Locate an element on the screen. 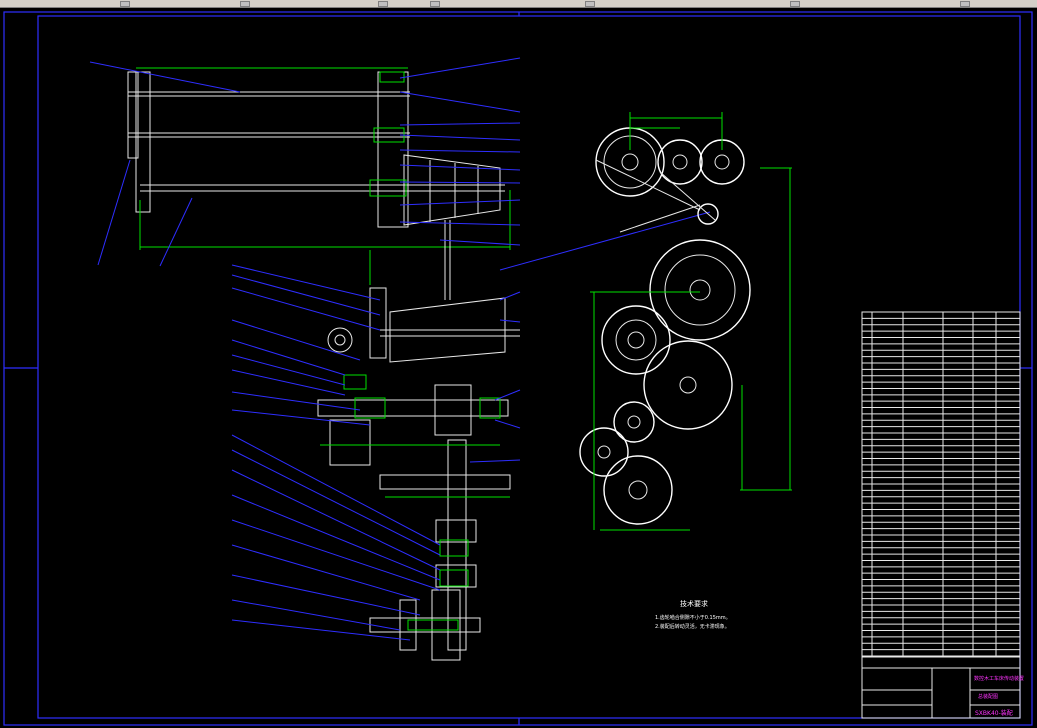 The width and height of the screenshot is (1037, 728). shaft-assembly-top-view is located at coordinates (319, 183).